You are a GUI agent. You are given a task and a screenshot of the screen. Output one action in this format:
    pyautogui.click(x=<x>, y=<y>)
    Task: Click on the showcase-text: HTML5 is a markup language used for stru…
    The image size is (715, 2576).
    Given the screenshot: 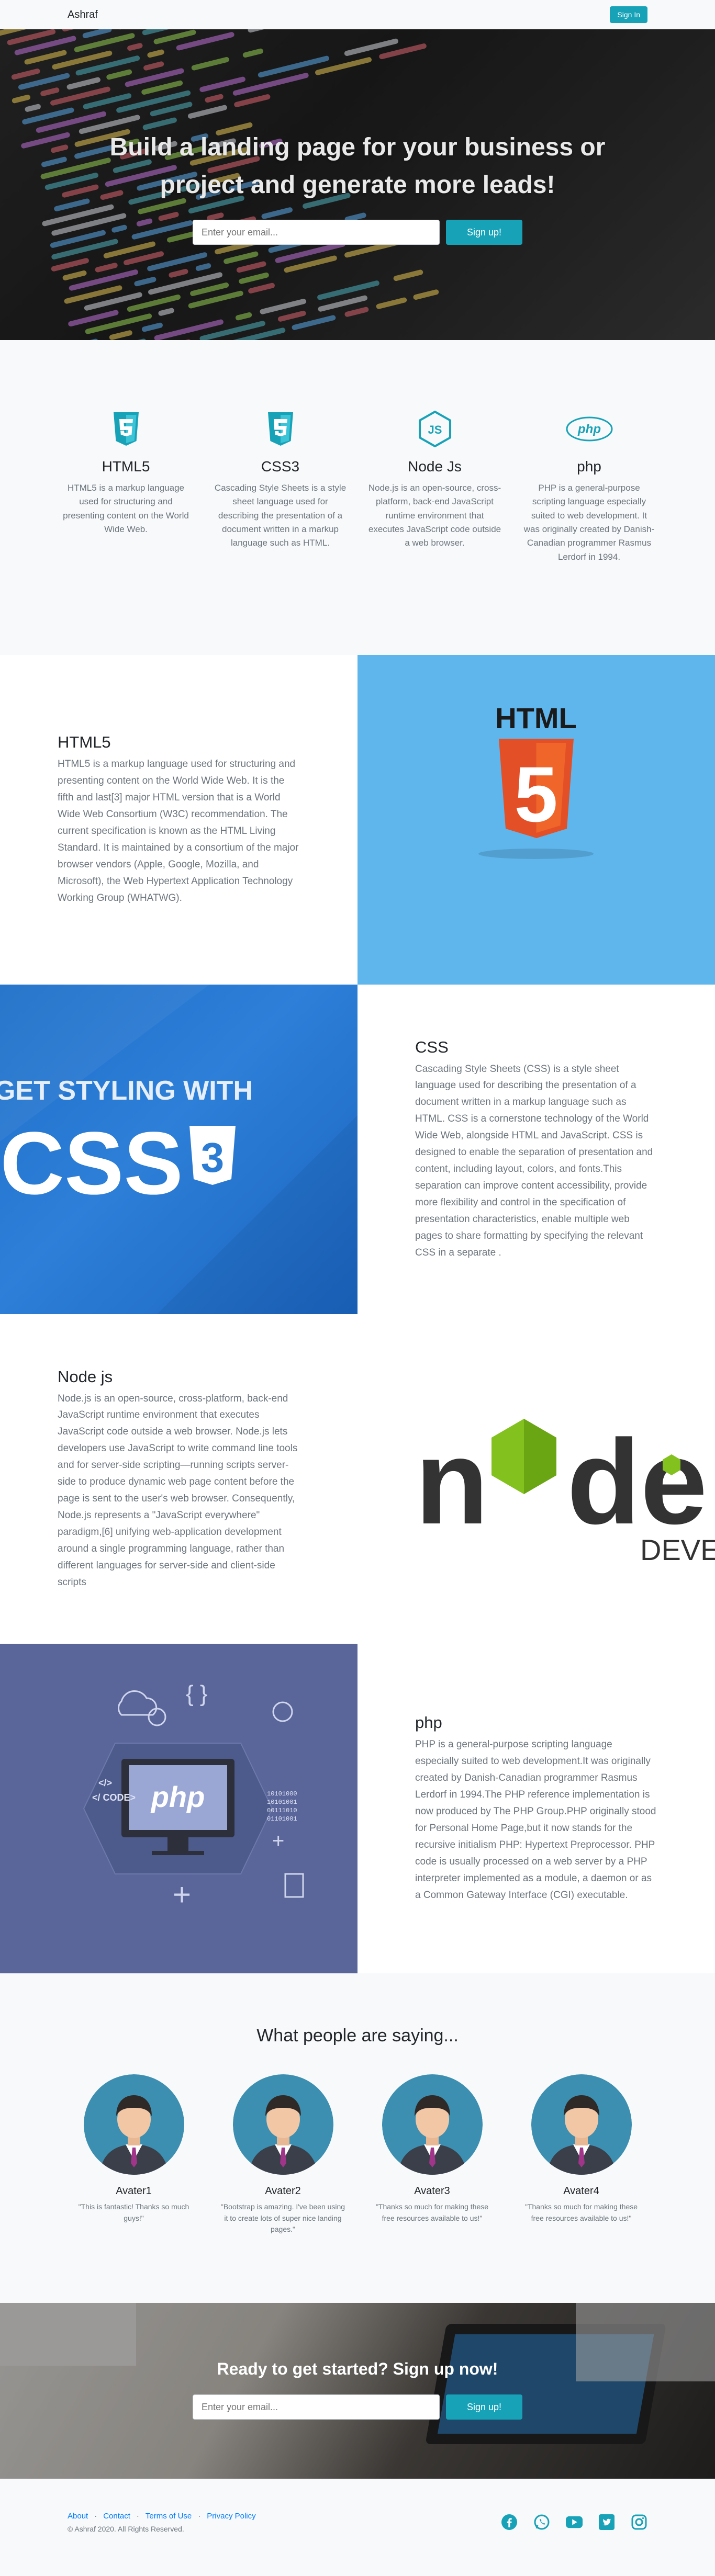 What is the action you would take?
    pyautogui.click(x=178, y=831)
    